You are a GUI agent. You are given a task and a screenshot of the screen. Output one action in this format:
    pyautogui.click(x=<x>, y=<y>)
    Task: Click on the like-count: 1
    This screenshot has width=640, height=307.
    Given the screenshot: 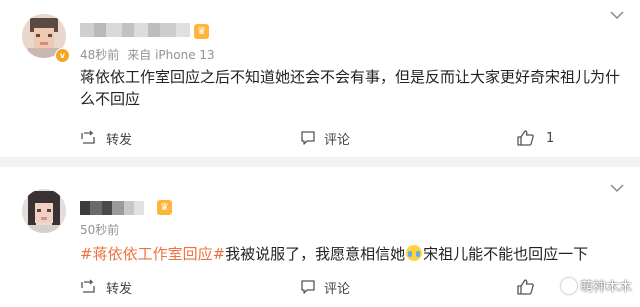 What is the action you would take?
    pyautogui.click(x=550, y=138)
    